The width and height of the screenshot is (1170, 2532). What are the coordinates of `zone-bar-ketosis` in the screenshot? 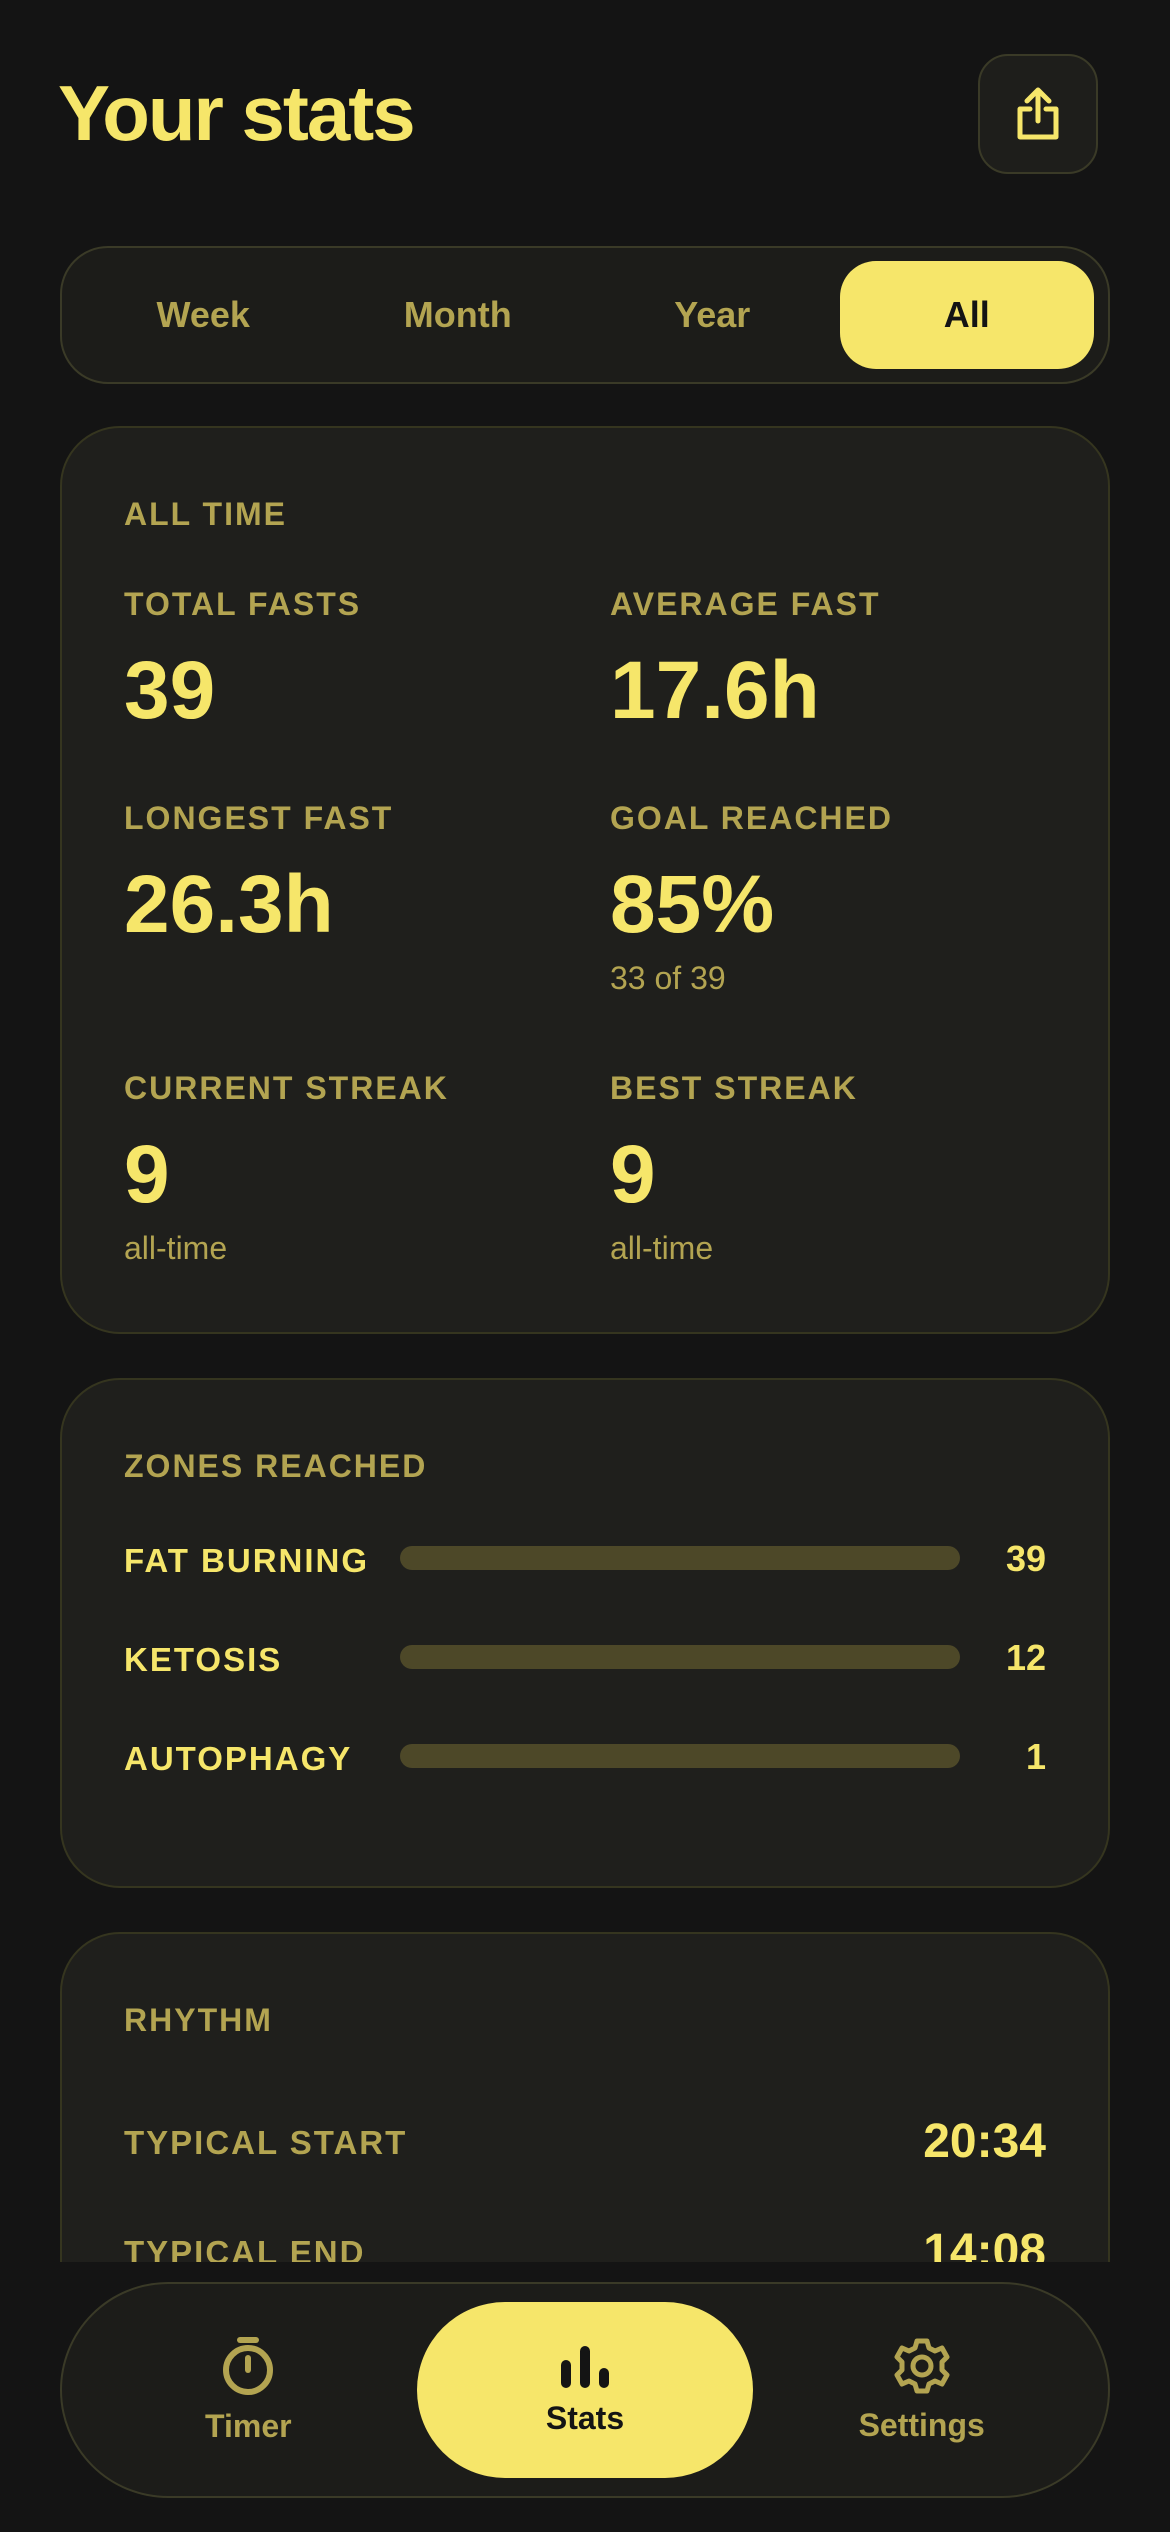 It's located at (680, 1657).